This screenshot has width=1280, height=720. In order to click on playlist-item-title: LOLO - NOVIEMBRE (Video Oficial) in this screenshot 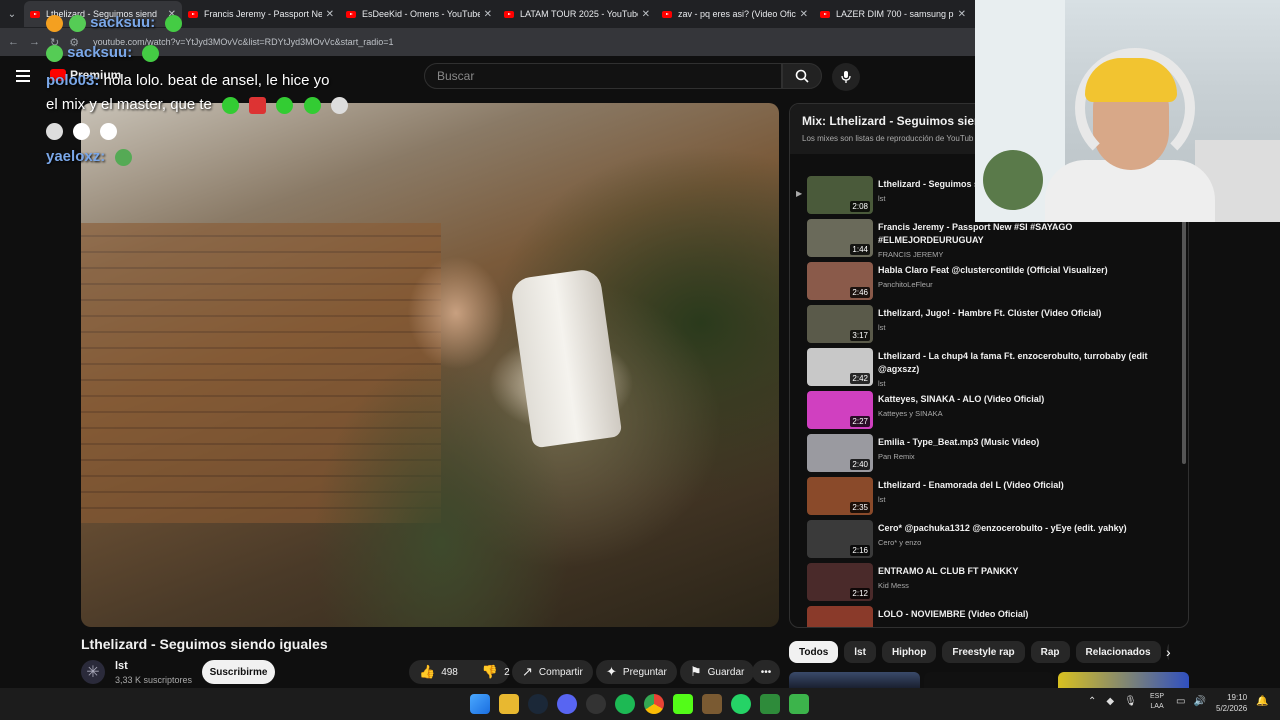, I will do `click(1023, 614)`.